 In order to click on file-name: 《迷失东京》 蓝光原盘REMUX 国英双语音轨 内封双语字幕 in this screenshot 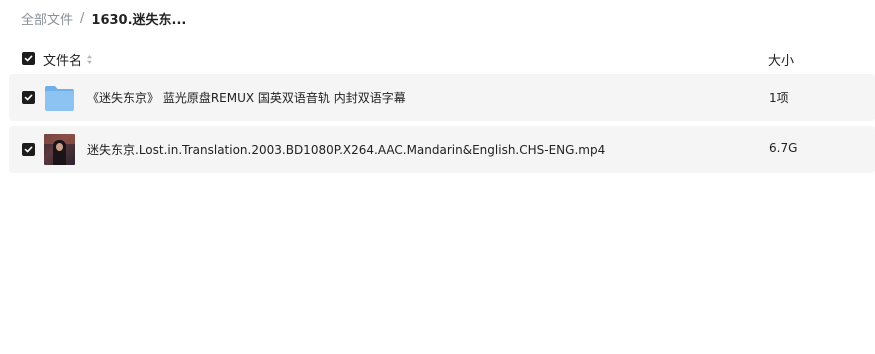, I will do `click(246, 97)`.